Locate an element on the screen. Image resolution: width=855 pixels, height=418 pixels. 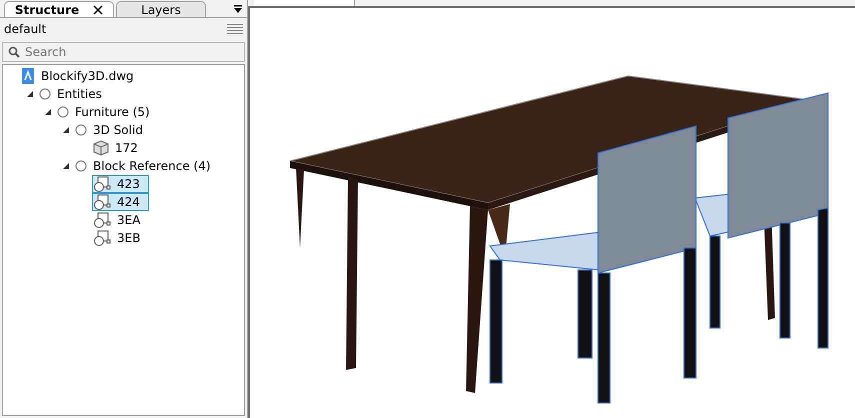
tree-item: Furniture (5) is located at coordinates (107, 112).